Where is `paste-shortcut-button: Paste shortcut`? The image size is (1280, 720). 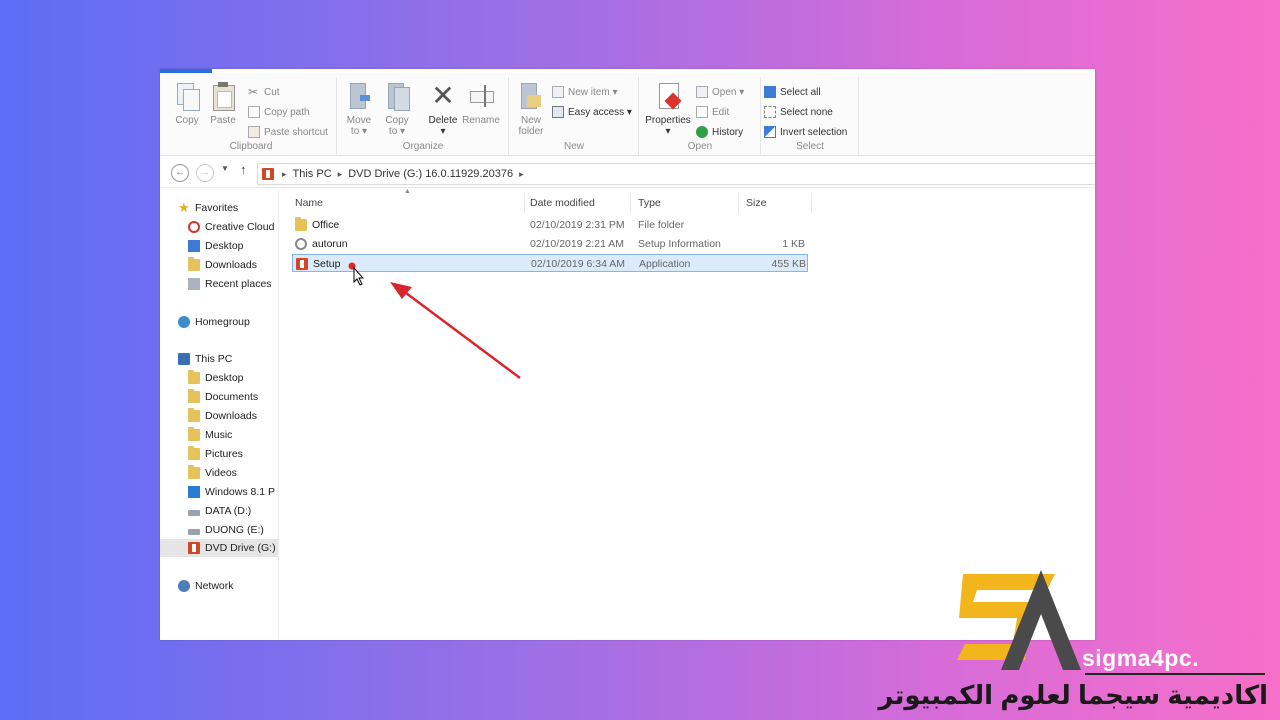 paste-shortcut-button: Paste shortcut is located at coordinates (288, 132).